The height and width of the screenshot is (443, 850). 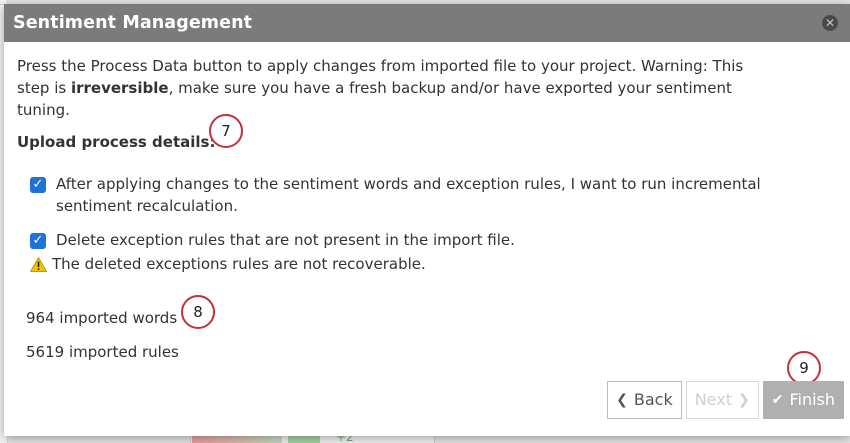 What do you see at coordinates (116, 142) in the screenshot?
I see `section-title: Upload process details:` at bounding box center [116, 142].